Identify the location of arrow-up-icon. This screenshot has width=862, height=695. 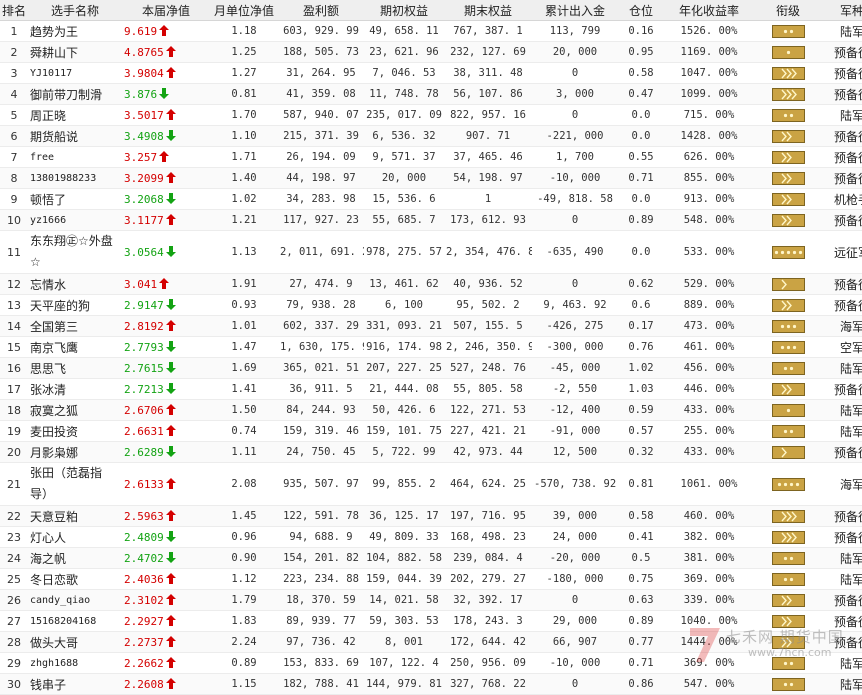
(164, 156).